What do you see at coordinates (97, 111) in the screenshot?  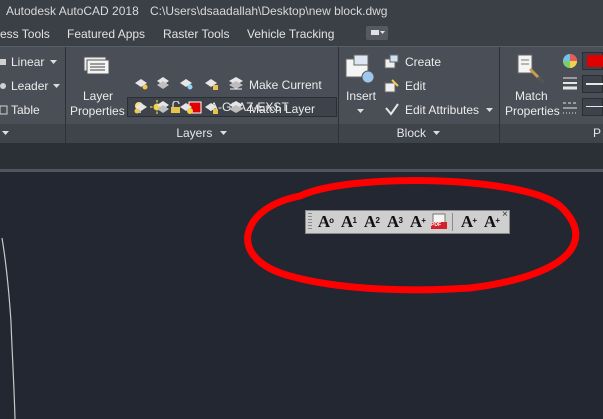 I see `layer-properties-label-2: Properties` at bounding box center [97, 111].